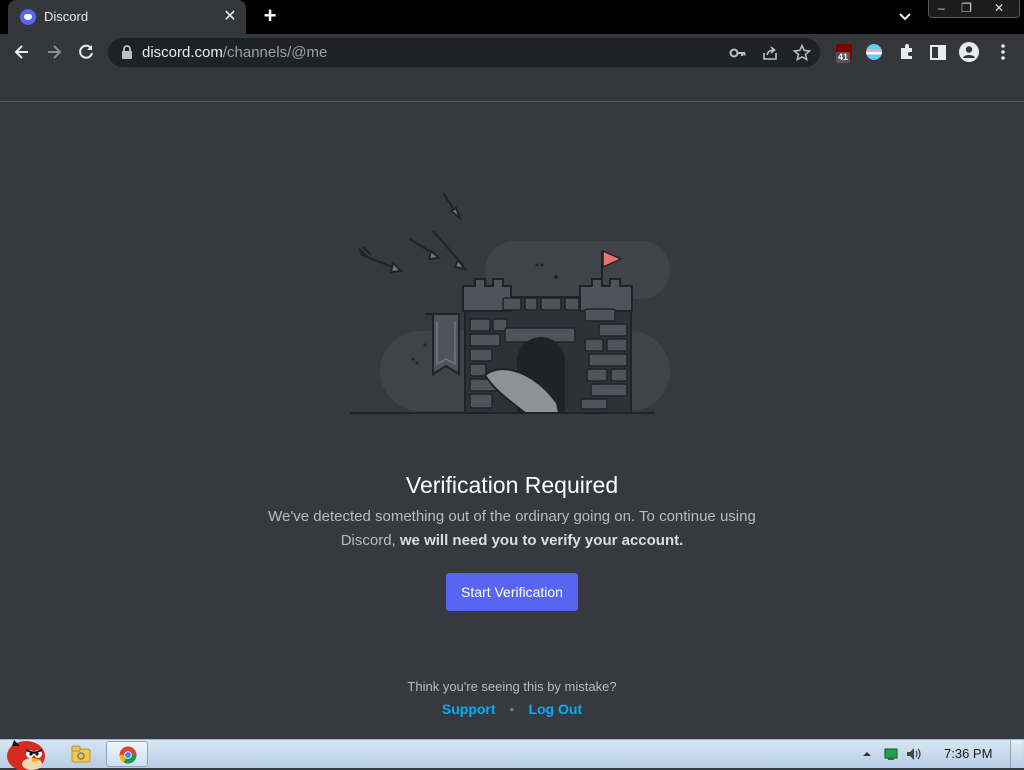 This screenshot has height=770, width=1024. I want to click on share-icon, so click(770, 53).